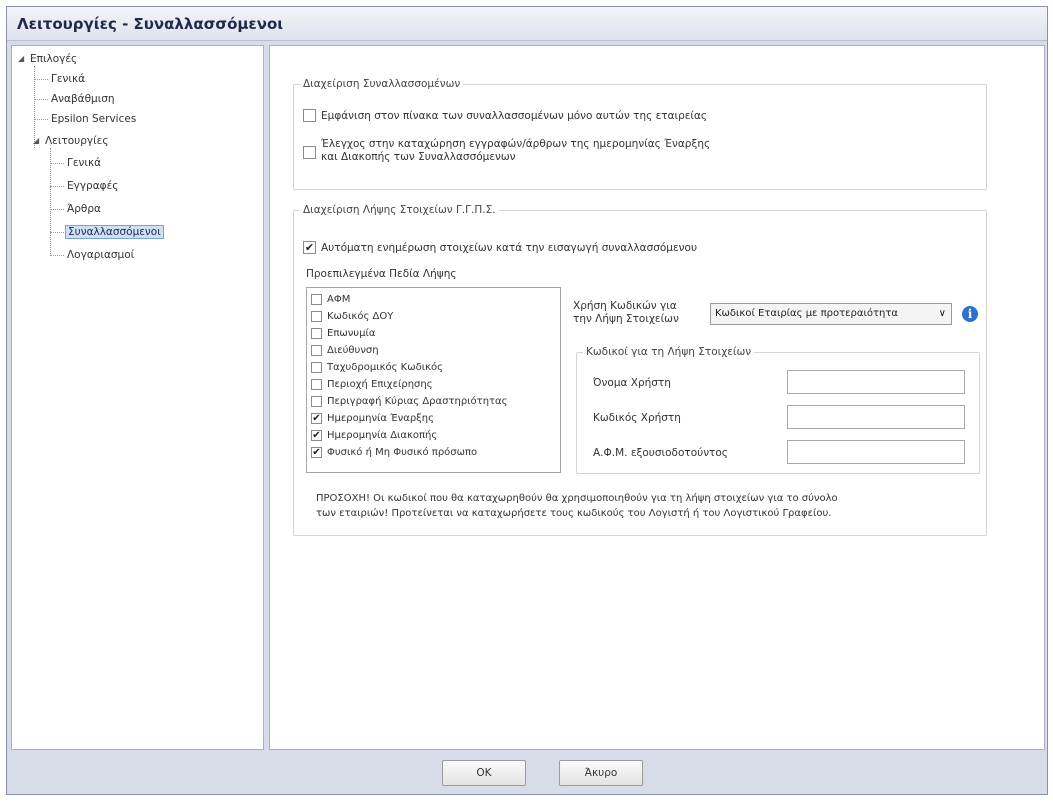  Describe the element at coordinates (385, 367) in the screenshot. I see `field-label: Ταχυδρομικός Κωδικός` at that location.